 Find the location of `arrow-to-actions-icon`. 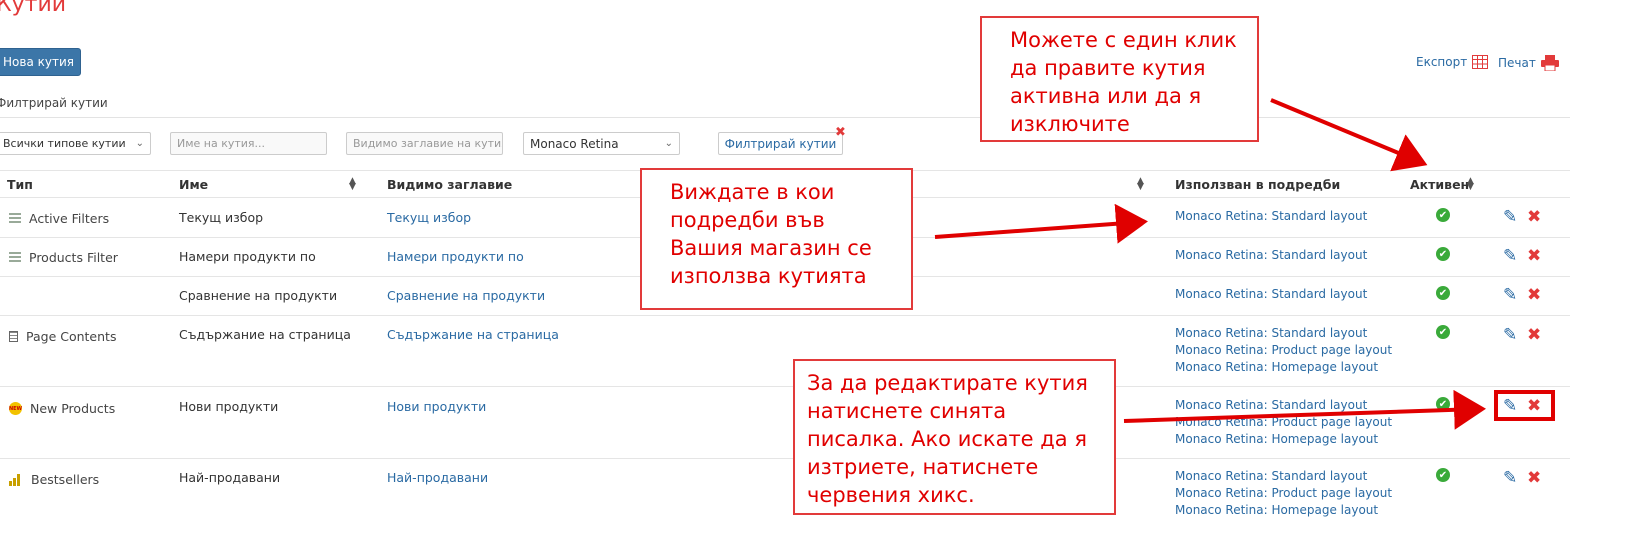

arrow-to-actions-icon is located at coordinates (1304, 409).